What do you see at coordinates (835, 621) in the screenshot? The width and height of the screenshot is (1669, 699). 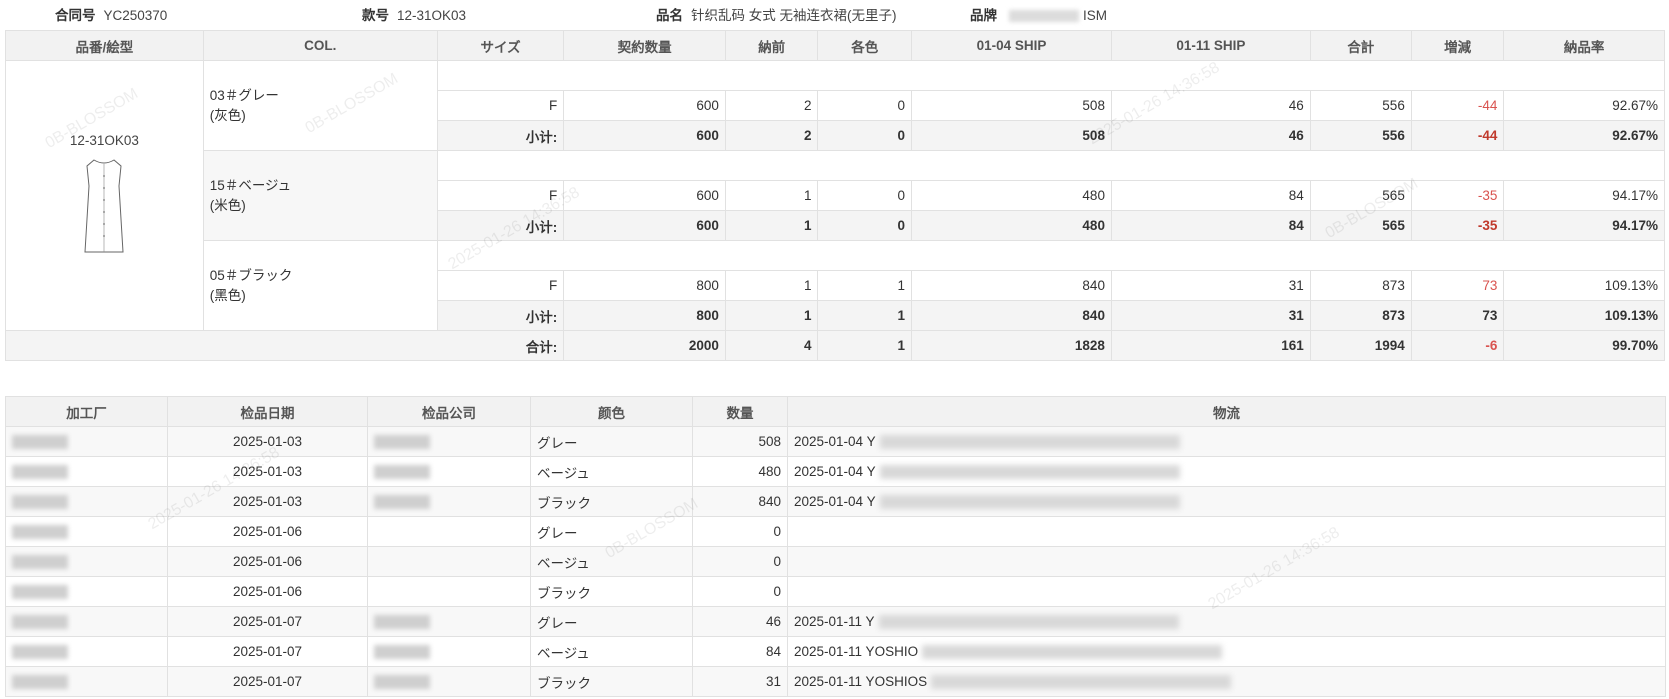 I see `table-row: 2025-01-07 グレー 46 2025-01-11 Y` at bounding box center [835, 621].